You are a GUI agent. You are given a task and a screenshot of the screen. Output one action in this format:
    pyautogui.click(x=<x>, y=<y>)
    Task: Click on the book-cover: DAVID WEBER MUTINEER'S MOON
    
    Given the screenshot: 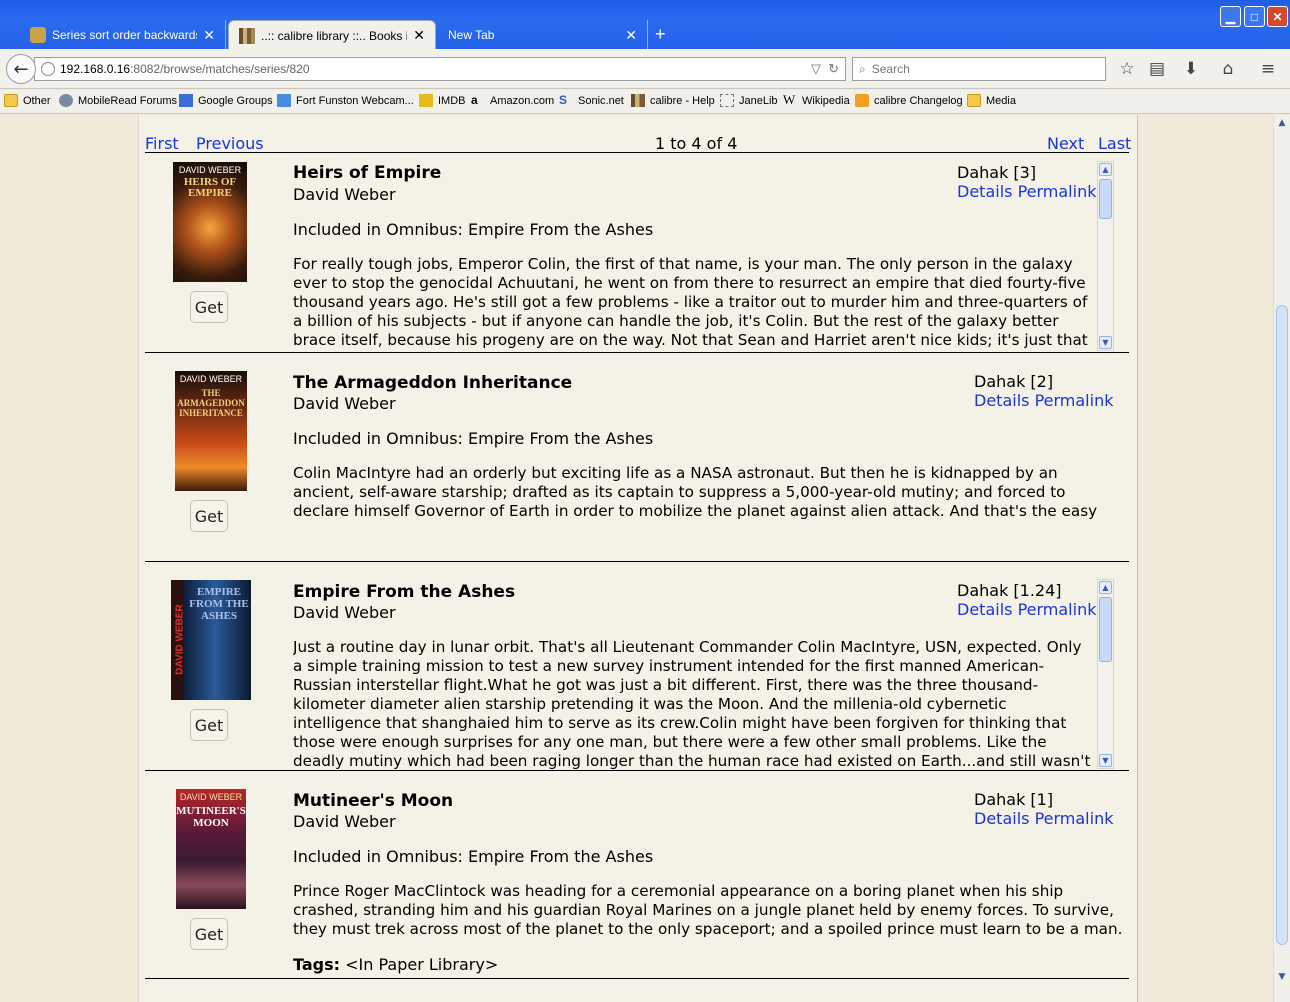 What is the action you would take?
    pyautogui.click(x=211, y=849)
    